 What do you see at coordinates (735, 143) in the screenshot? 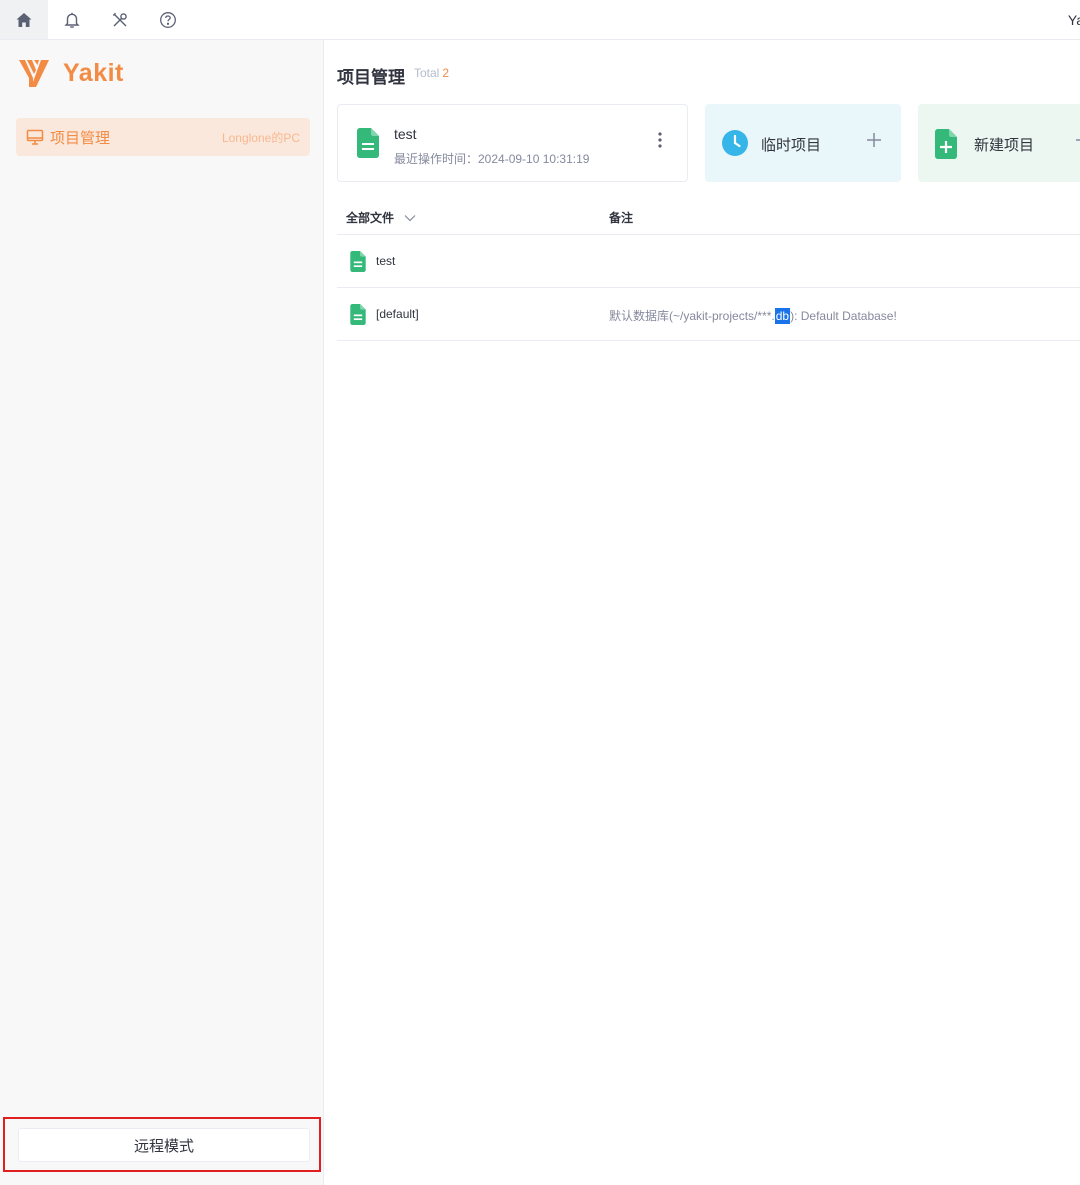
I see `clock-icon` at bounding box center [735, 143].